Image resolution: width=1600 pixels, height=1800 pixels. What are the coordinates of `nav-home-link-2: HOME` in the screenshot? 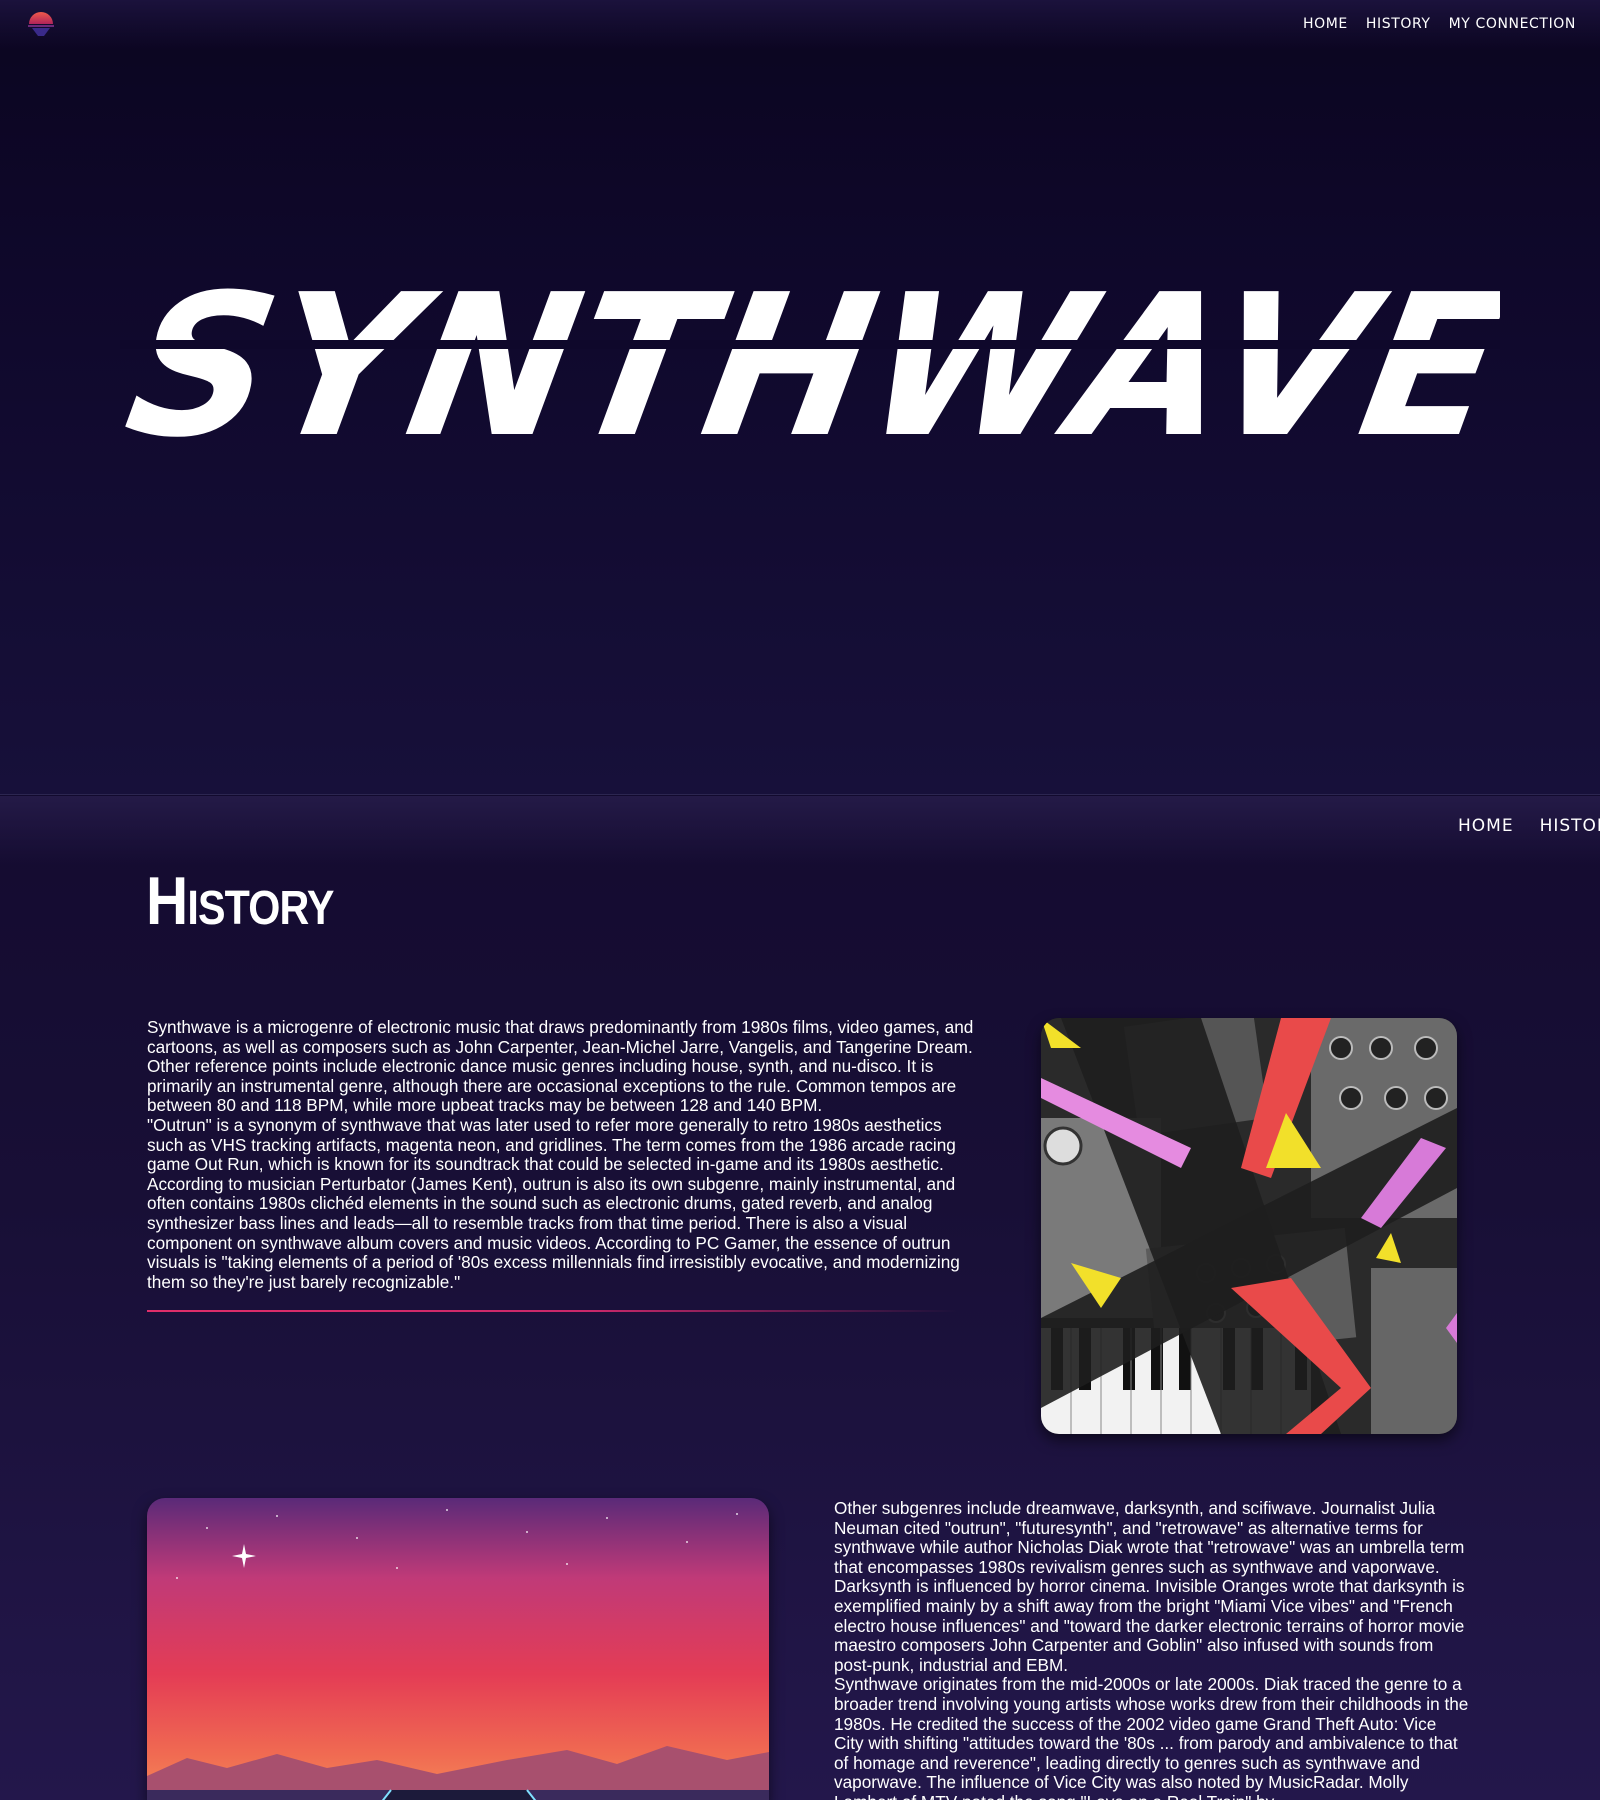 It's located at (1486, 826).